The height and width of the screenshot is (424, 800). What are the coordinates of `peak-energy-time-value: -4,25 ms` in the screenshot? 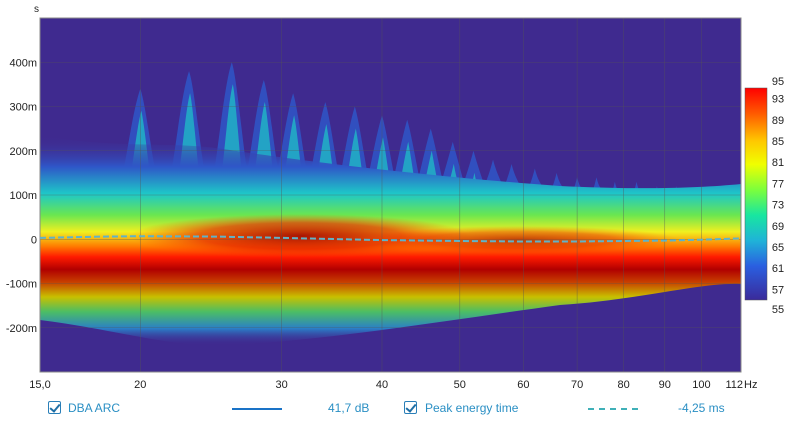 It's located at (701, 408).